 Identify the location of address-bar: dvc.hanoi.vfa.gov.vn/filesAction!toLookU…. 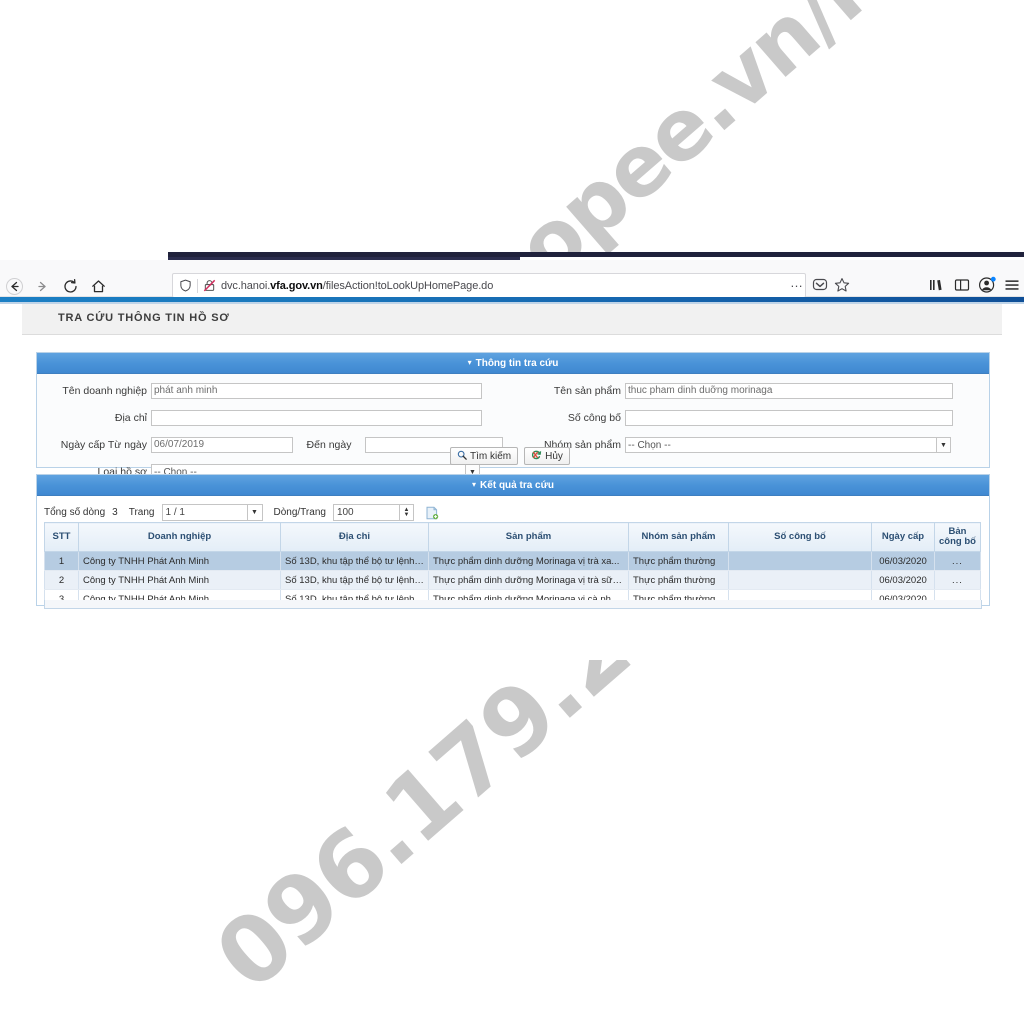
(489, 285).